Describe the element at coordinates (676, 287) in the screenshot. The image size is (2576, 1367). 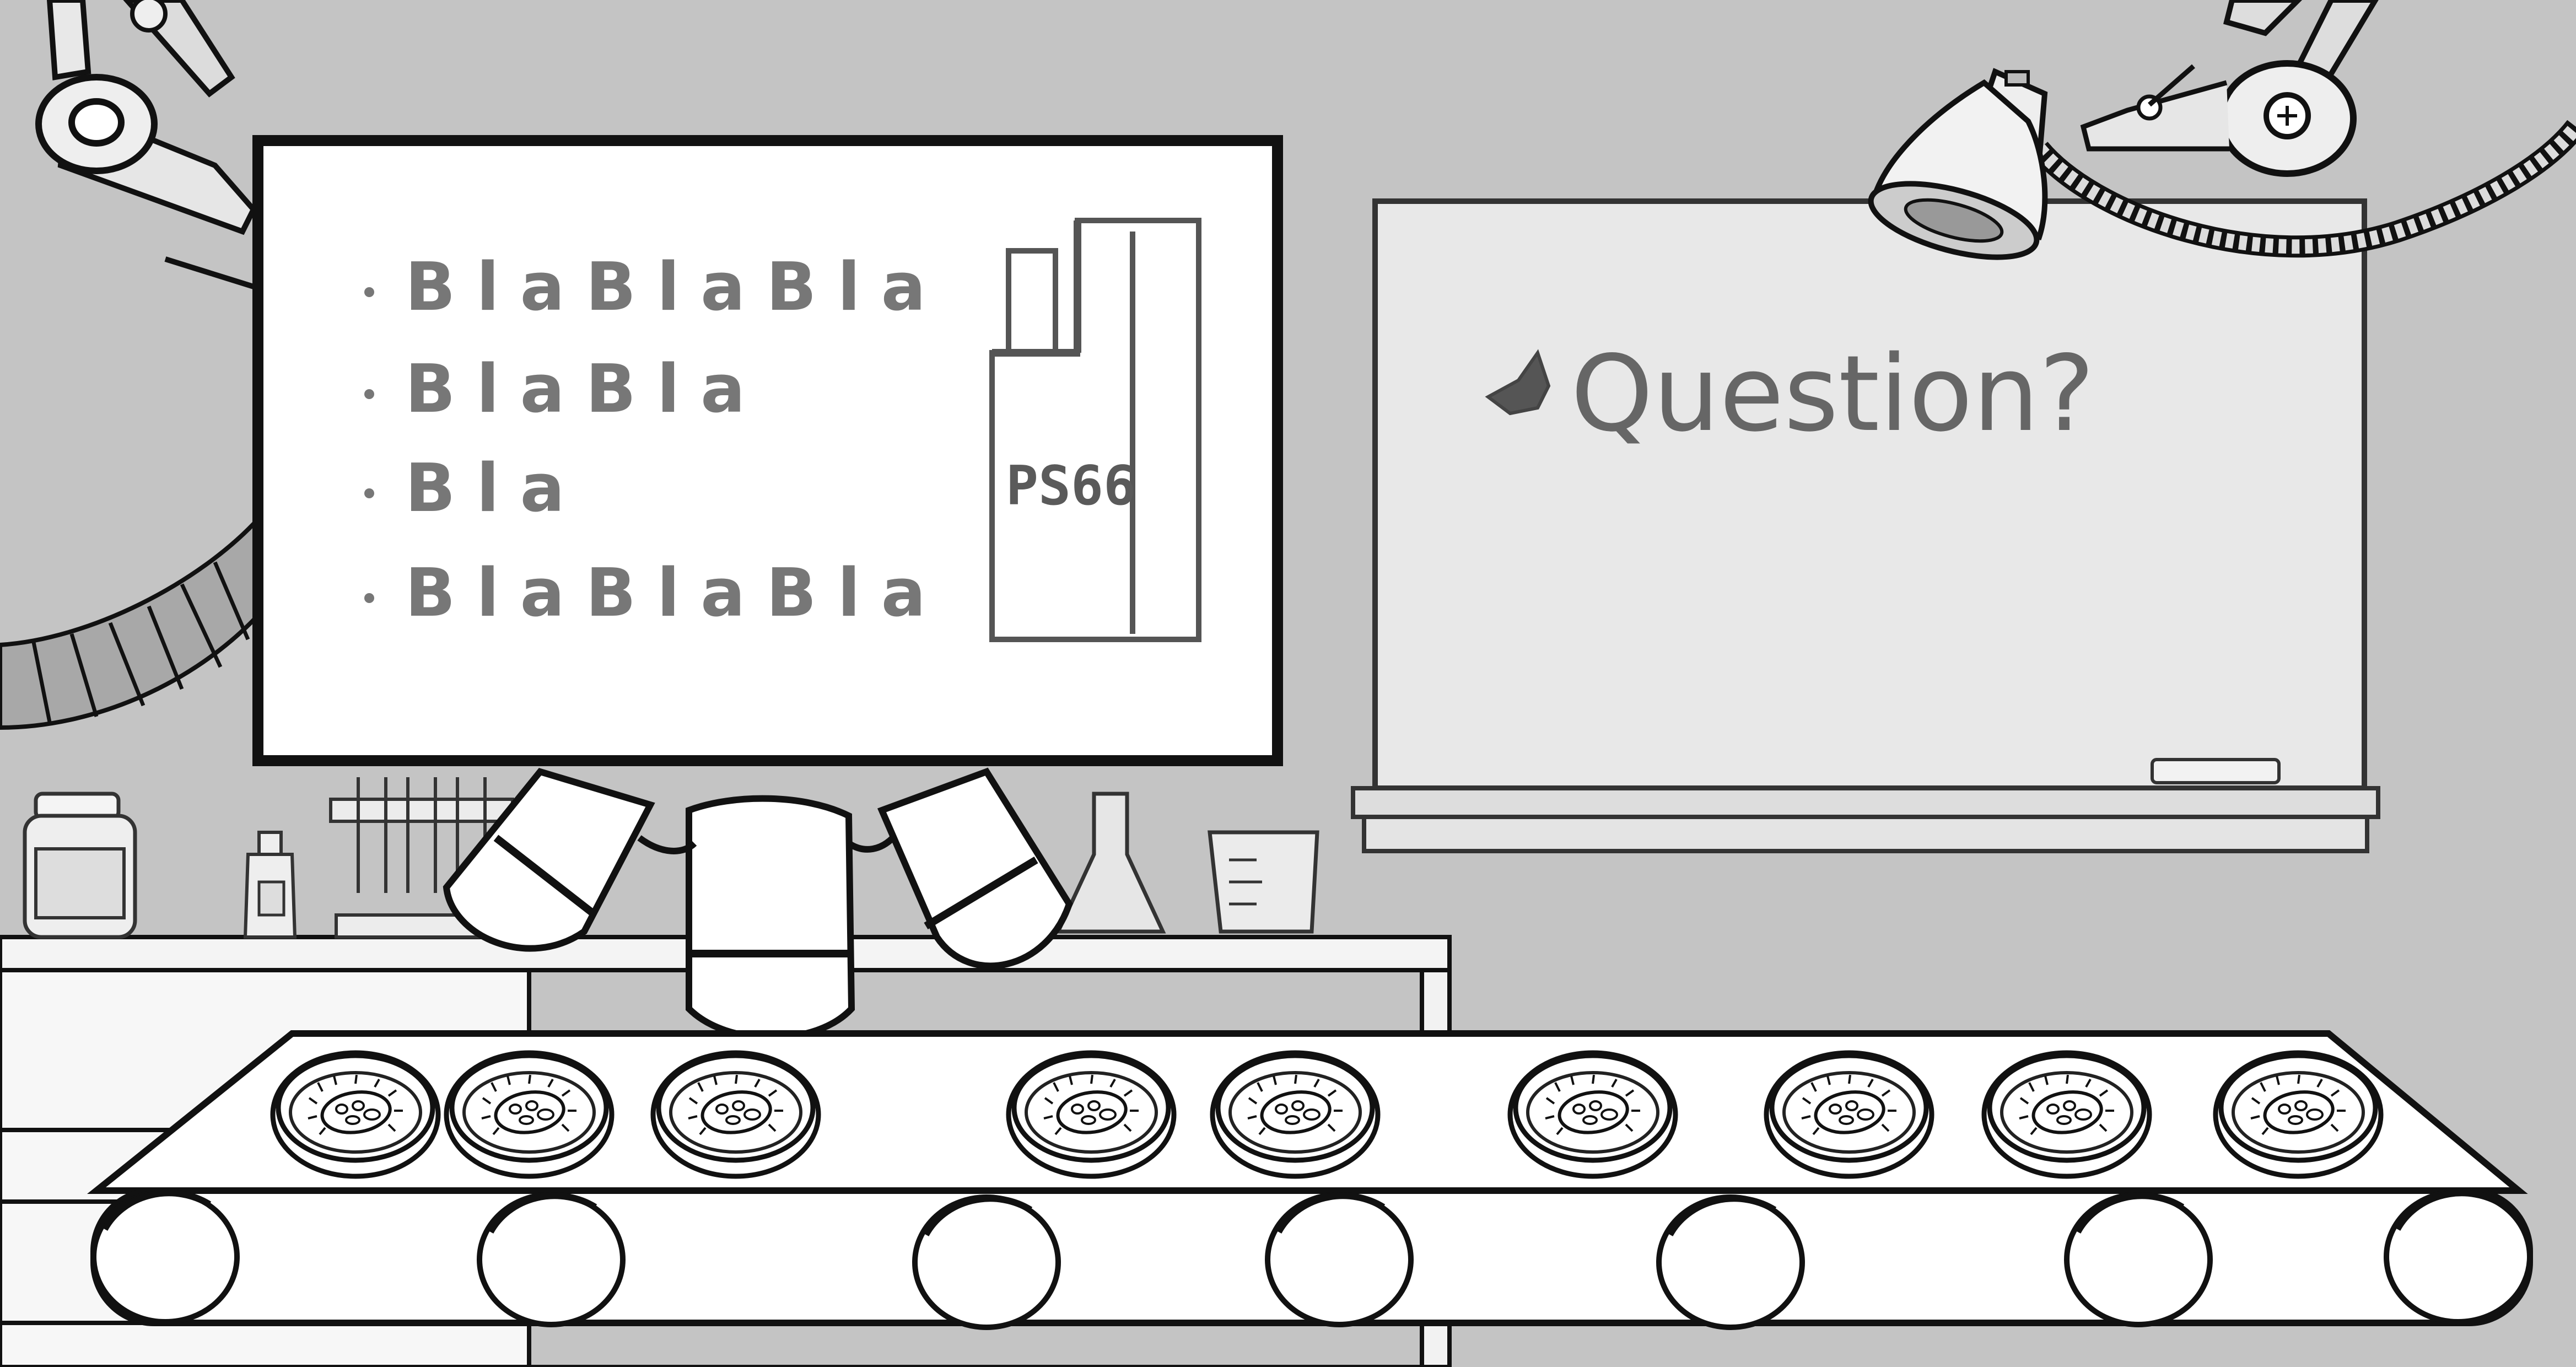
I see `screen-bullet-1: BlaBlaBla` at that location.